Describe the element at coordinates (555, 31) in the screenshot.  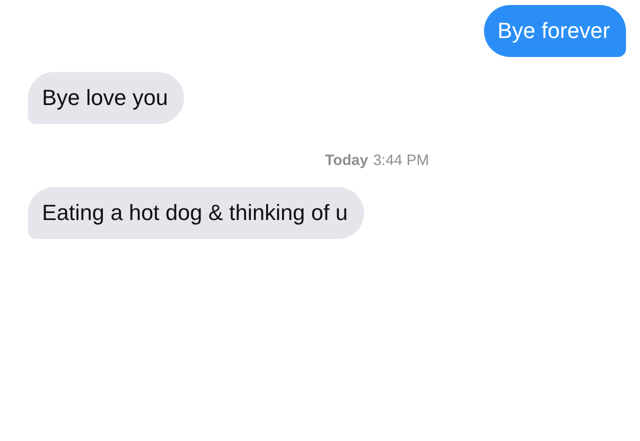
I see `sent-message-bubble: Bye forever` at that location.